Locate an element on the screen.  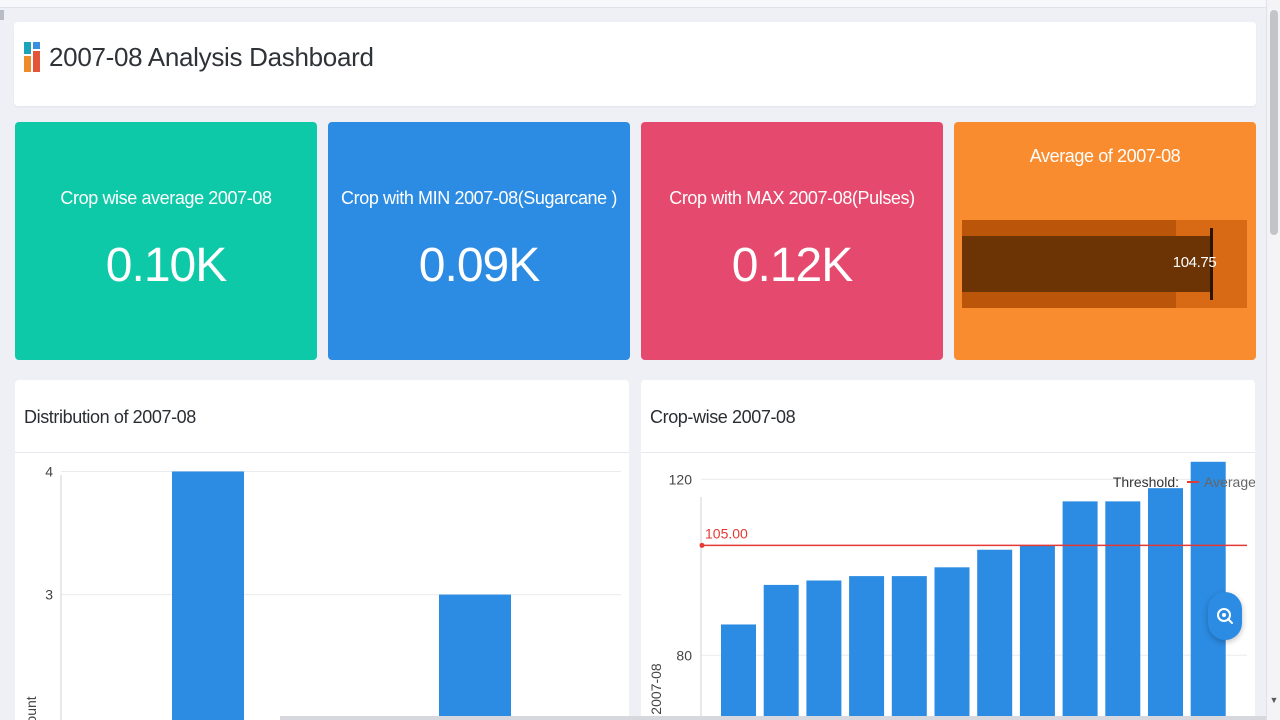
threshold-label: 105.00 is located at coordinates (726, 533).